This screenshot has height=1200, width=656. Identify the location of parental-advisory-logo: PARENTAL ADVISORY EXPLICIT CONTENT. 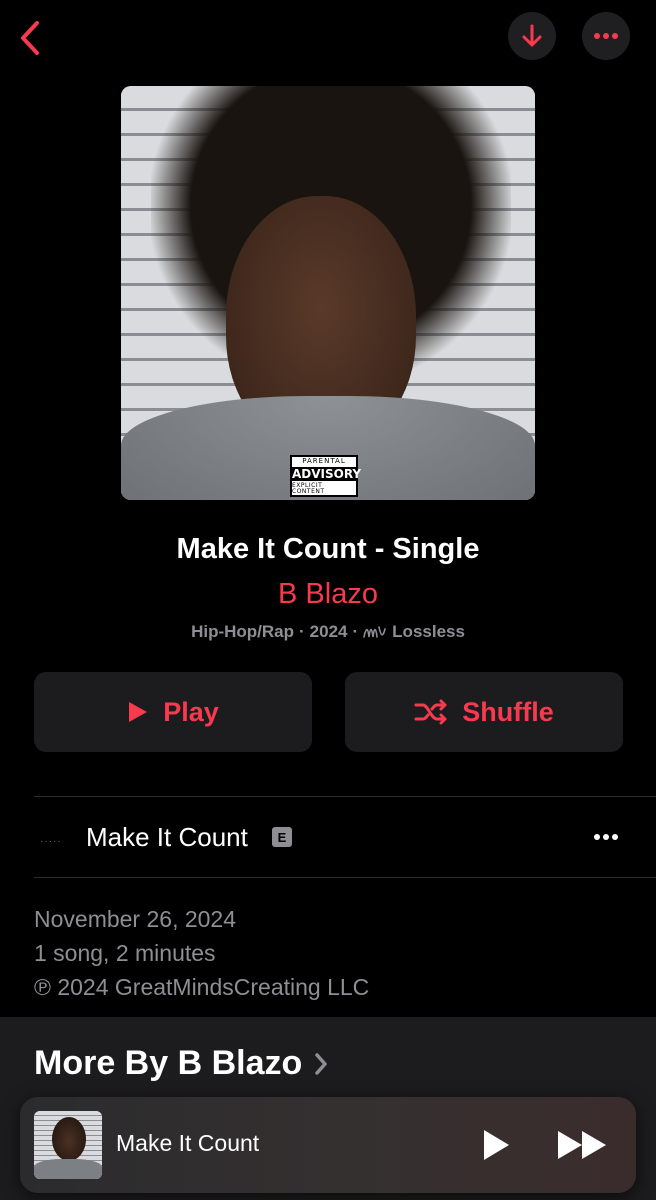
(326, 476).